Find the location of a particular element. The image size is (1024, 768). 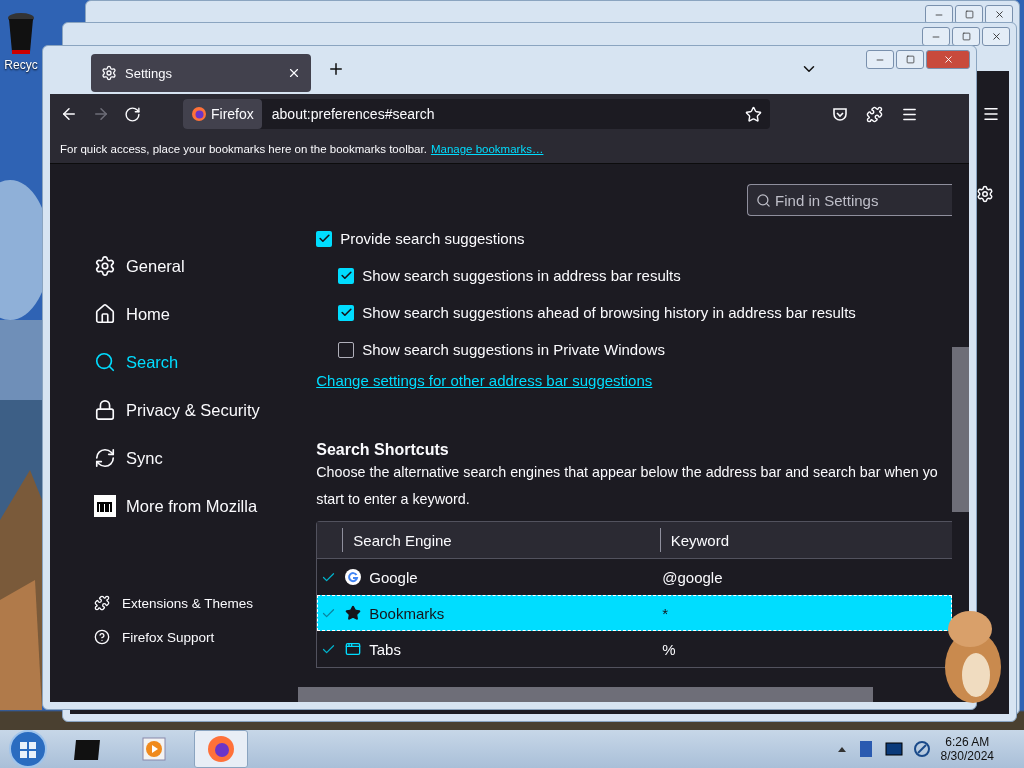

bookmarks-hint: For quick access, place your bookmarks here on the bookmarks toolbar. is located at coordinates (243, 148).